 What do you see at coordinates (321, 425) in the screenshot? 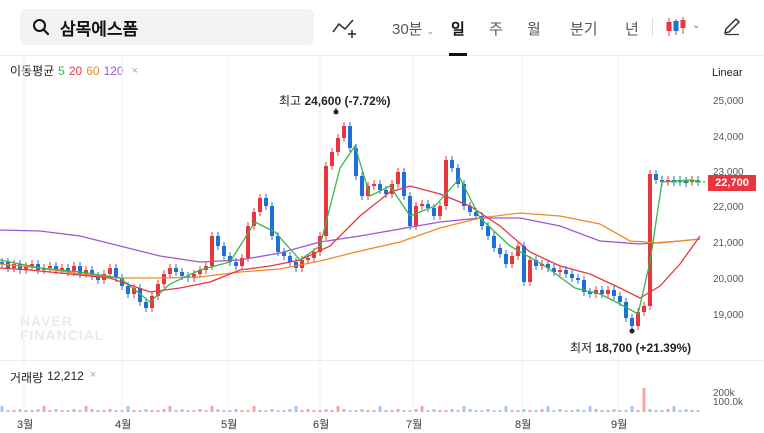
I see `x-axis-month-label: 6월` at bounding box center [321, 425].